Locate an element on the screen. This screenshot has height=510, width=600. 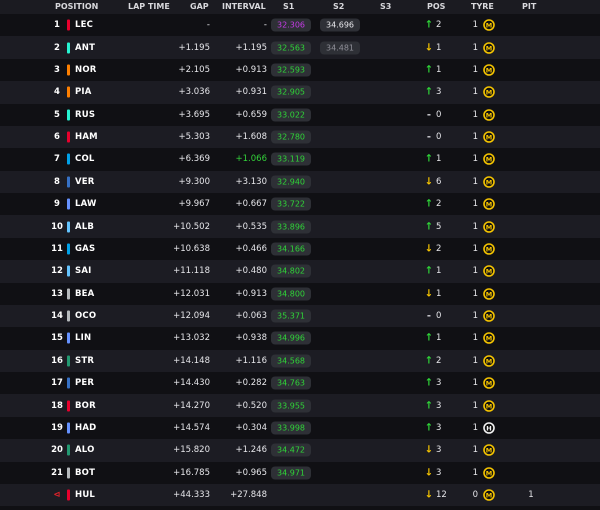
sector-1-time: 34.800 is located at coordinates (291, 294).